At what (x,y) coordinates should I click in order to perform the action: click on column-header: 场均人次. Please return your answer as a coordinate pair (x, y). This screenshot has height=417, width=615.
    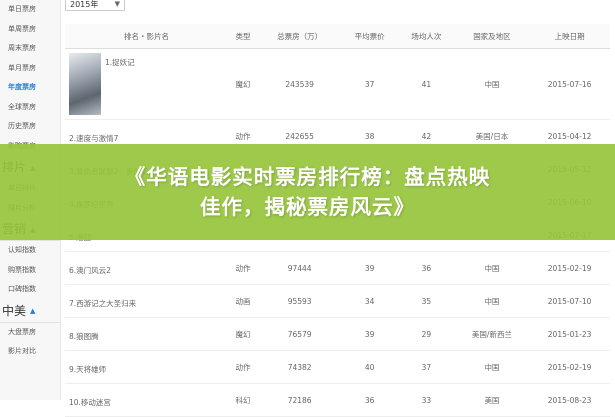
    Looking at the image, I should click on (426, 36).